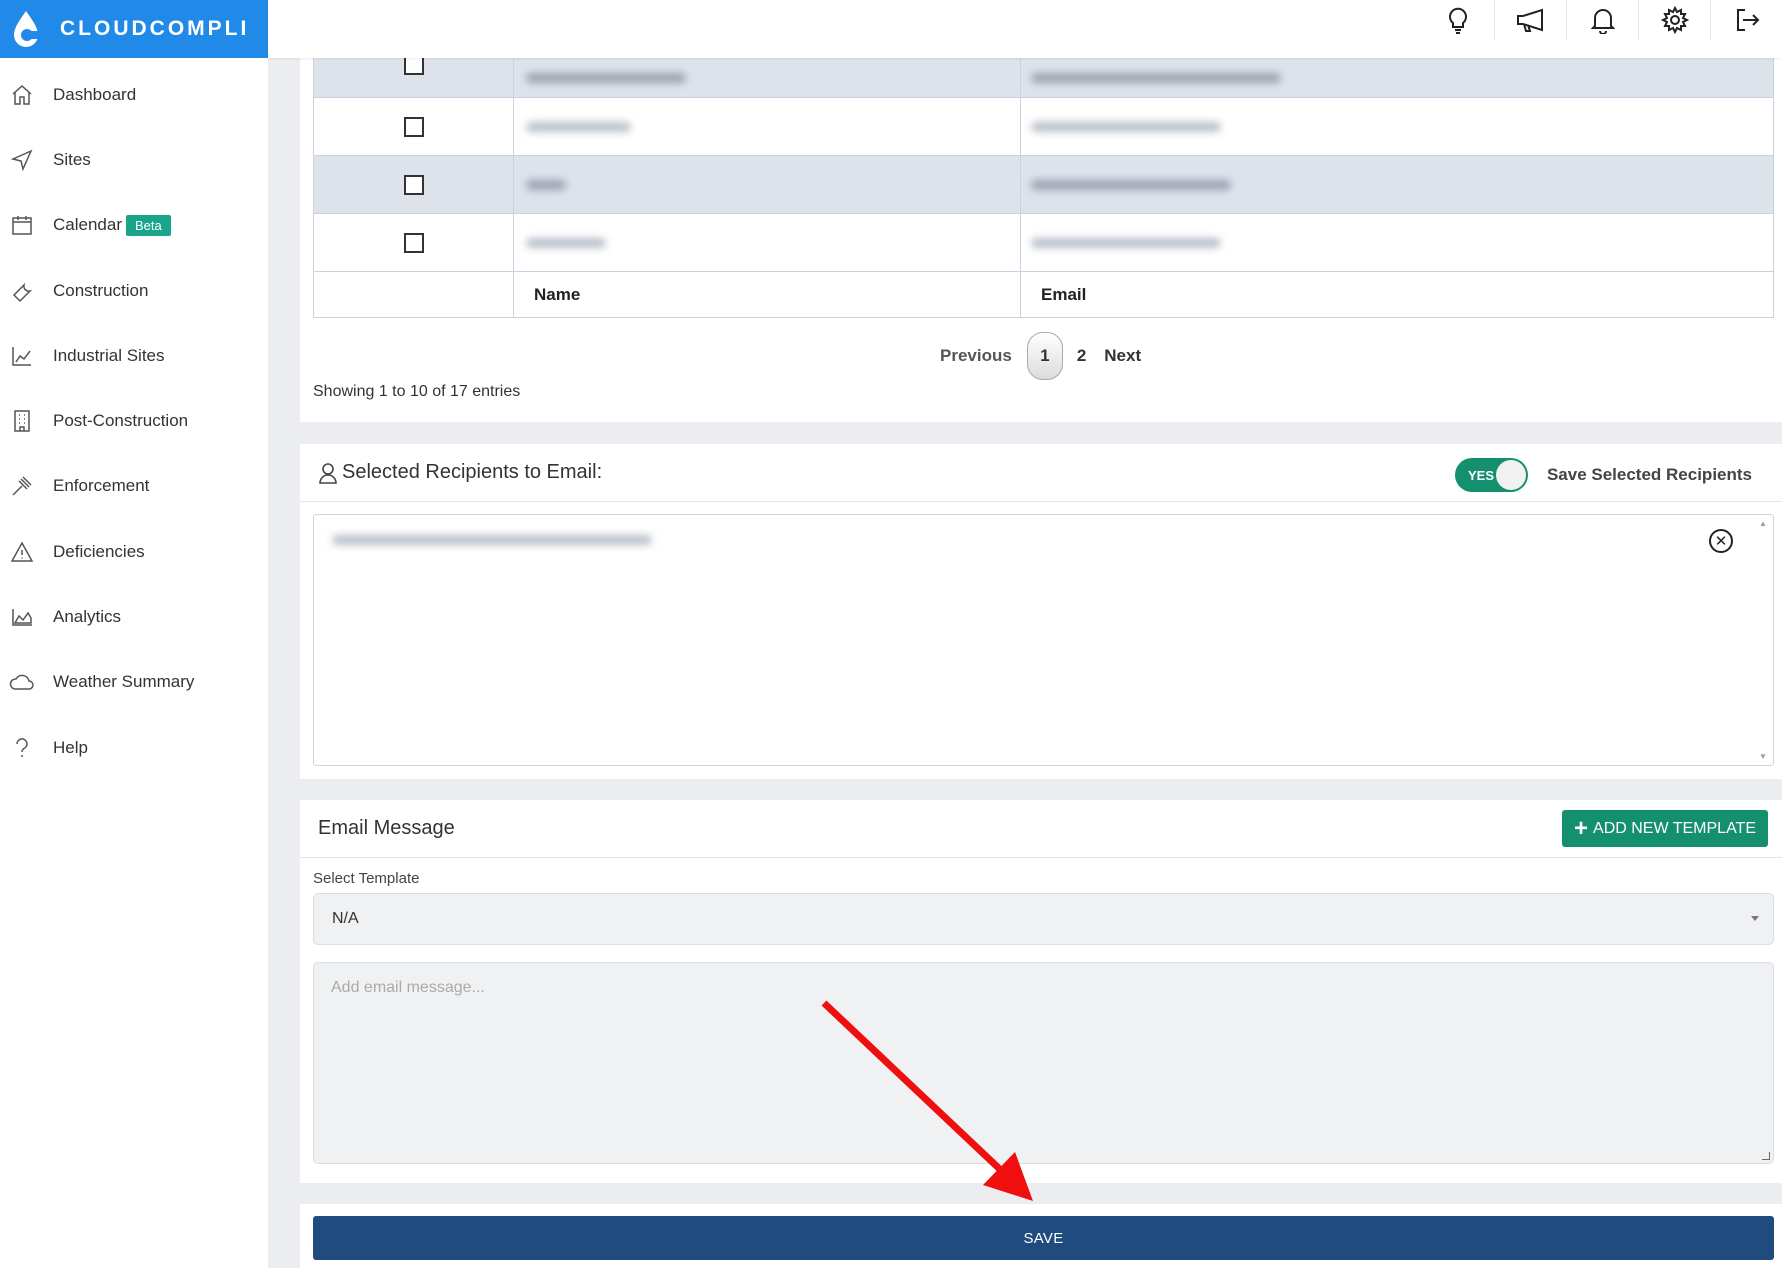 The height and width of the screenshot is (1268, 1782). I want to click on sidebar-item-analytics: Analytics, so click(134, 616).